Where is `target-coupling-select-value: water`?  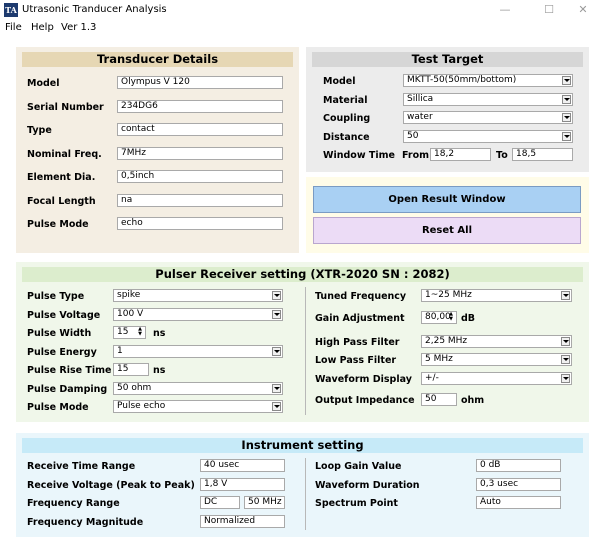 target-coupling-select-value: water is located at coordinates (420, 117).